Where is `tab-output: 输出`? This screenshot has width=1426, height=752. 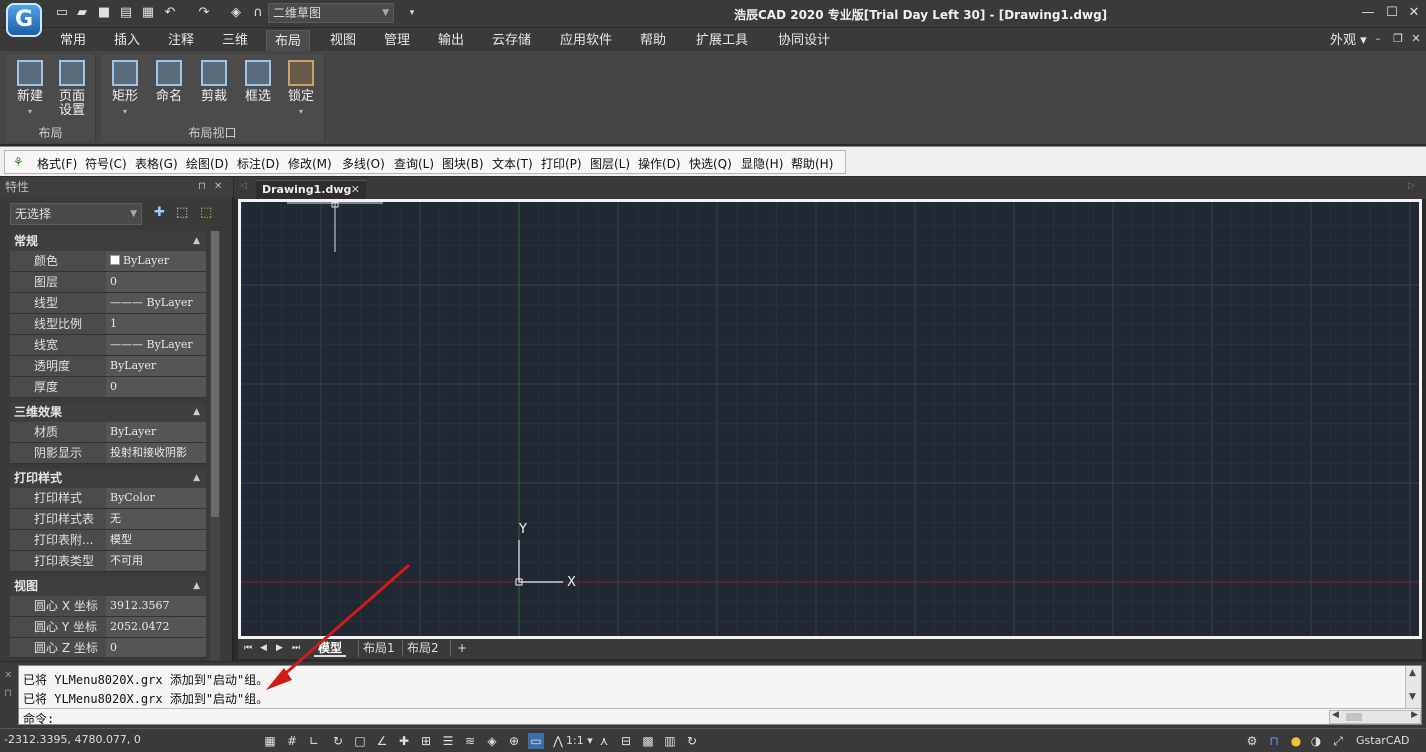
tab-output: 输出 is located at coordinates (451, 40).